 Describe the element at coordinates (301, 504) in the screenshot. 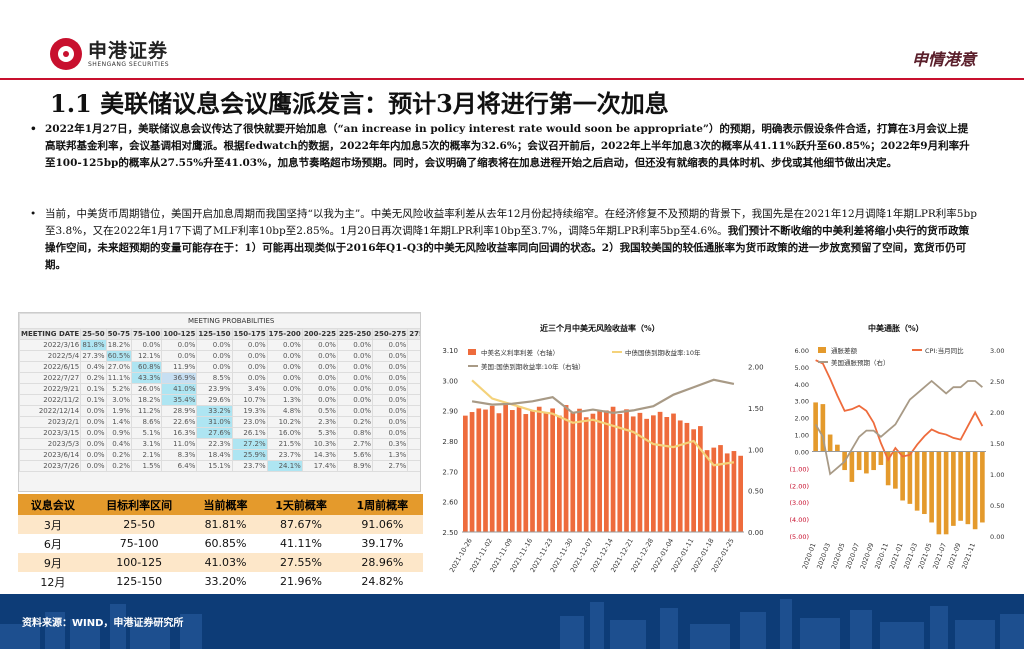

I see `summary-header-cell: 1天前概率` at that location.